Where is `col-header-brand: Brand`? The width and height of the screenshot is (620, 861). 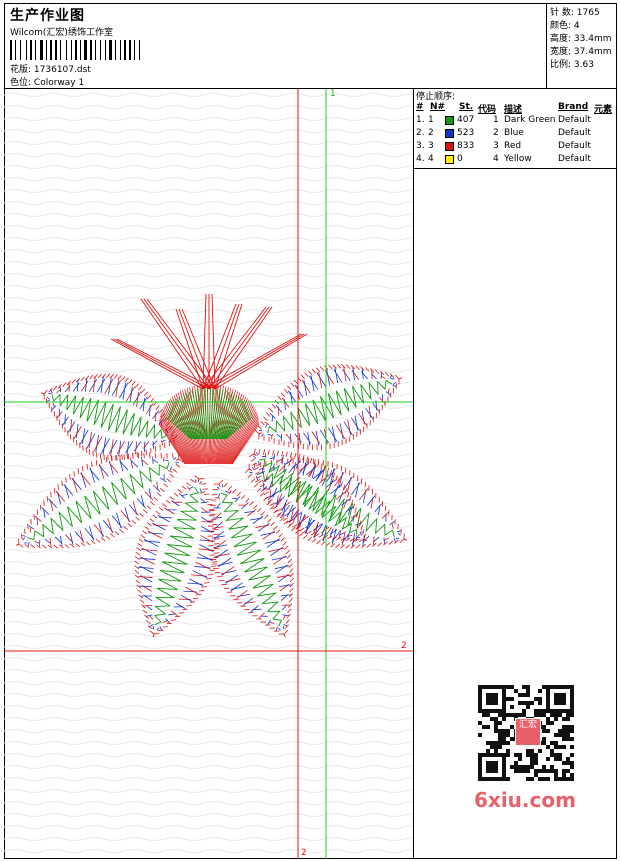
col-header-brand: Brand is located at coordinates (573, 107).